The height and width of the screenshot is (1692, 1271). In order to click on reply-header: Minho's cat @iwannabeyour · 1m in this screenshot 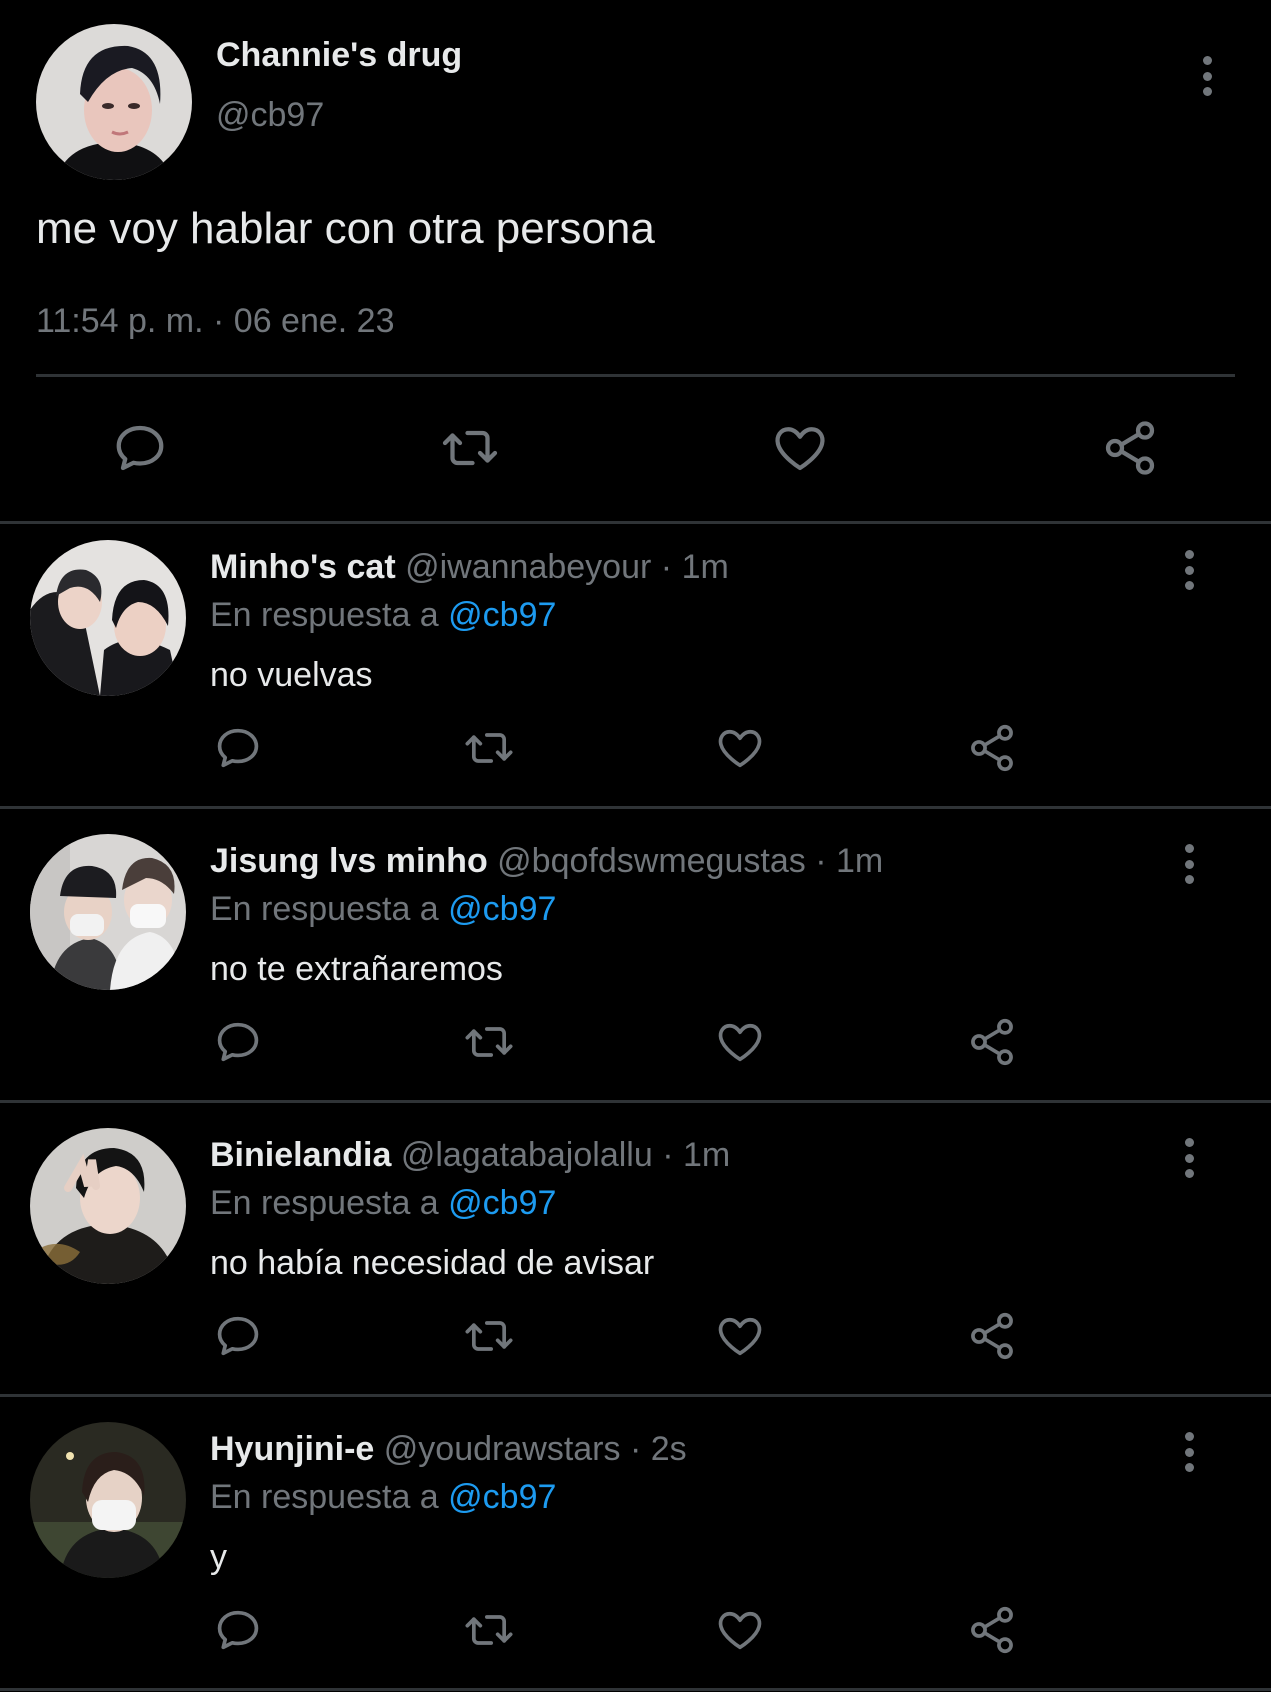, I will do `click(469, 567)`.